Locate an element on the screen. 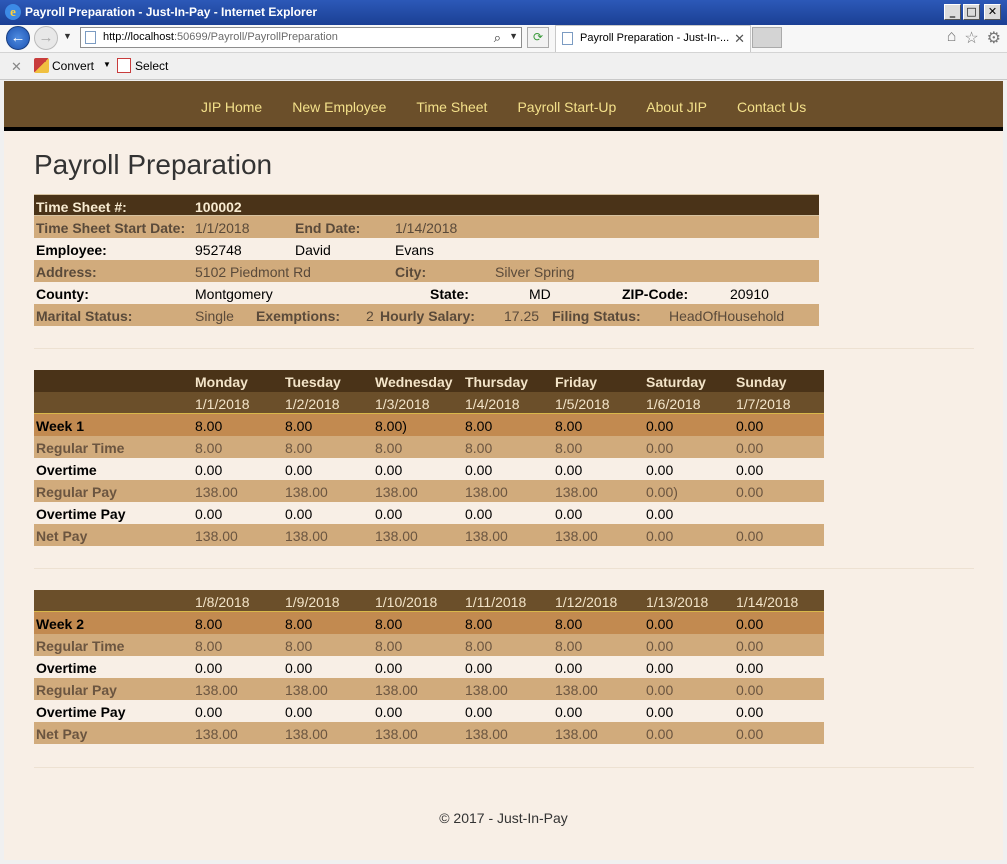 The height and width of the screenshot is (864, 1007). close-window-button: ✕ is located at coordinates (992, 12).